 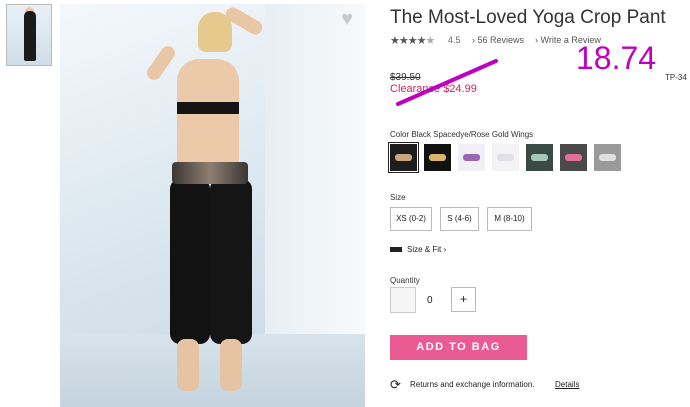 What do you see at coordinates (347, 19) in the screenshot?
I see `heart-icon: ♥` at bounding box center [347, 19].